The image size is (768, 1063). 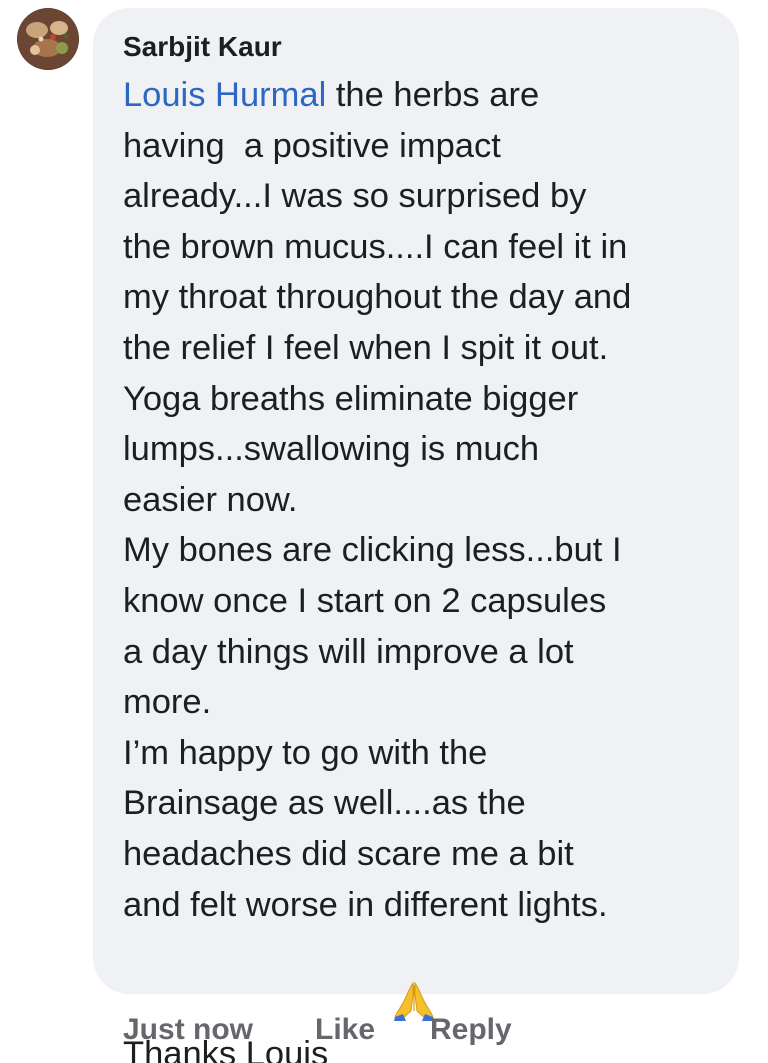 I want to click on comment-author: Sarbjit Kaur, so click(x=202, y=47).